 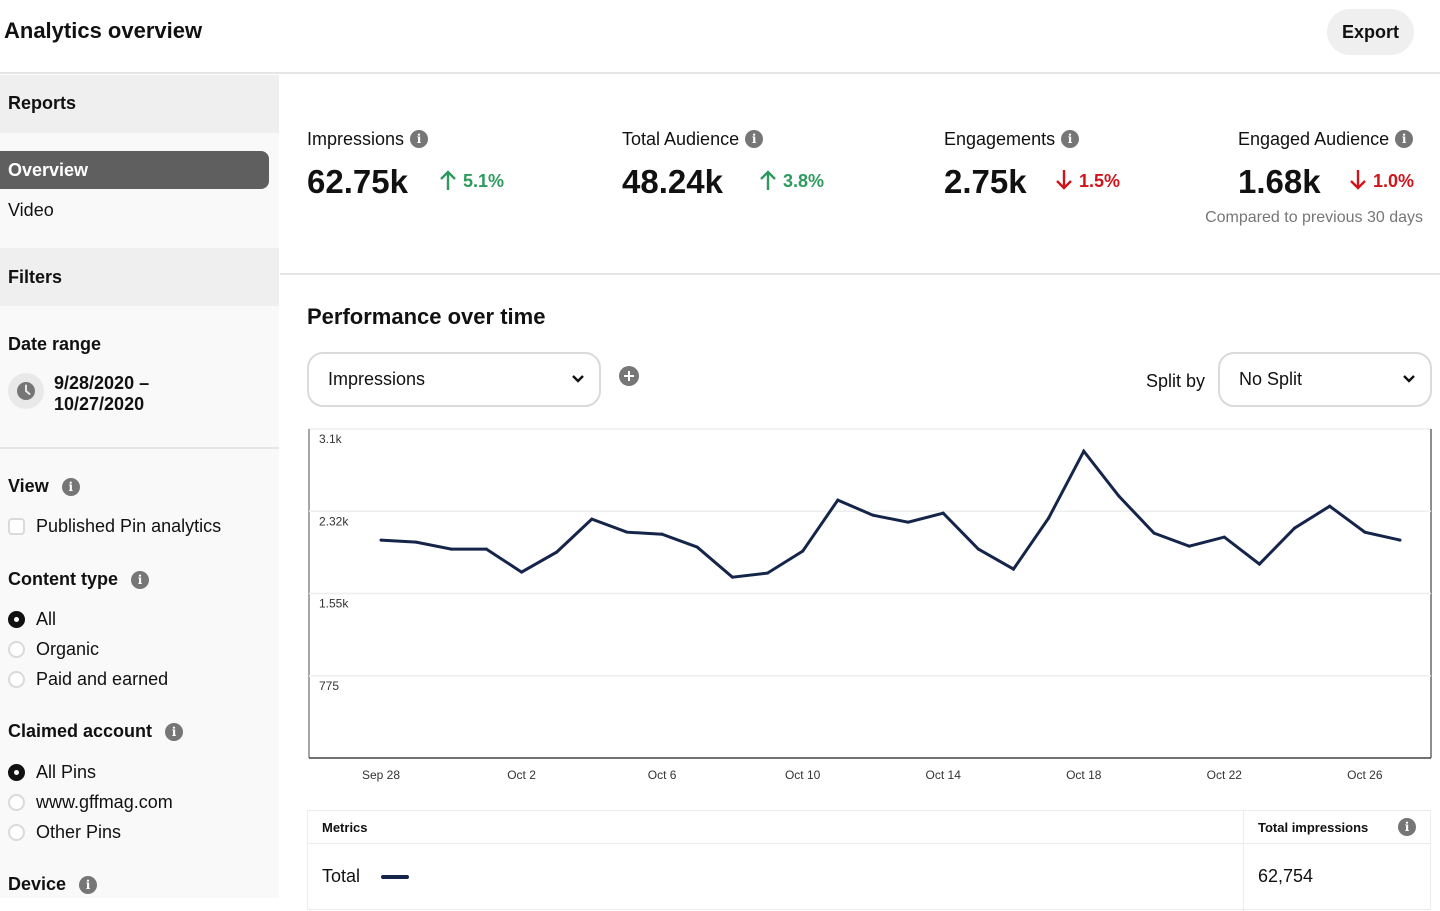 I want to click on split-select-value: No Split, so click(x=1271, y=379).